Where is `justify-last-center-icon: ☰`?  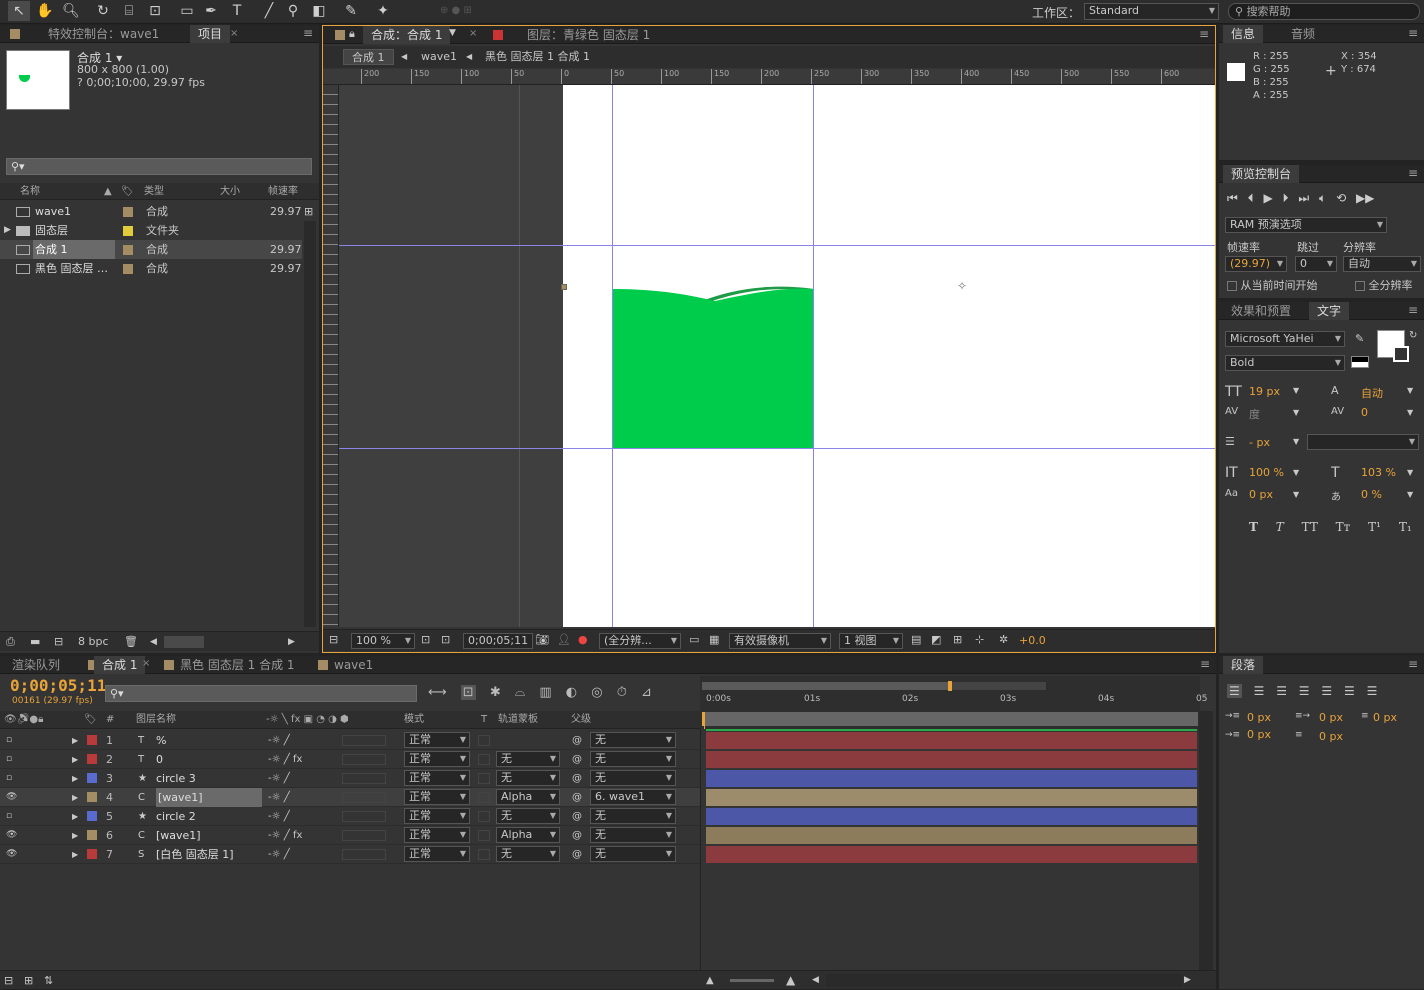 justify-last-center-icon: ☰ is located at coordinates (1326, 691).